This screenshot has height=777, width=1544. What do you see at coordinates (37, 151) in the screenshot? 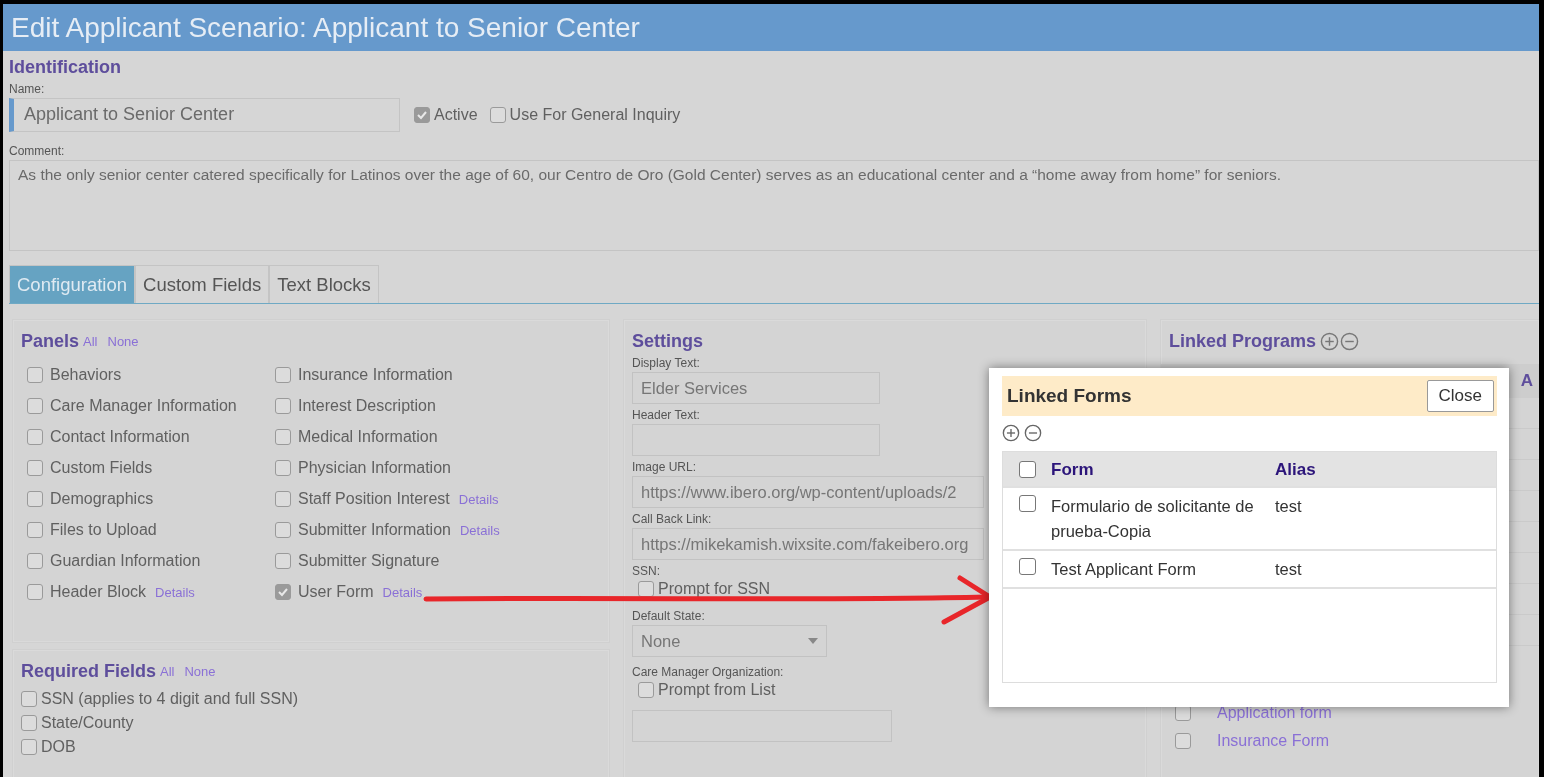
I see `field-label: Comment:` at bounding box center [37, 151].